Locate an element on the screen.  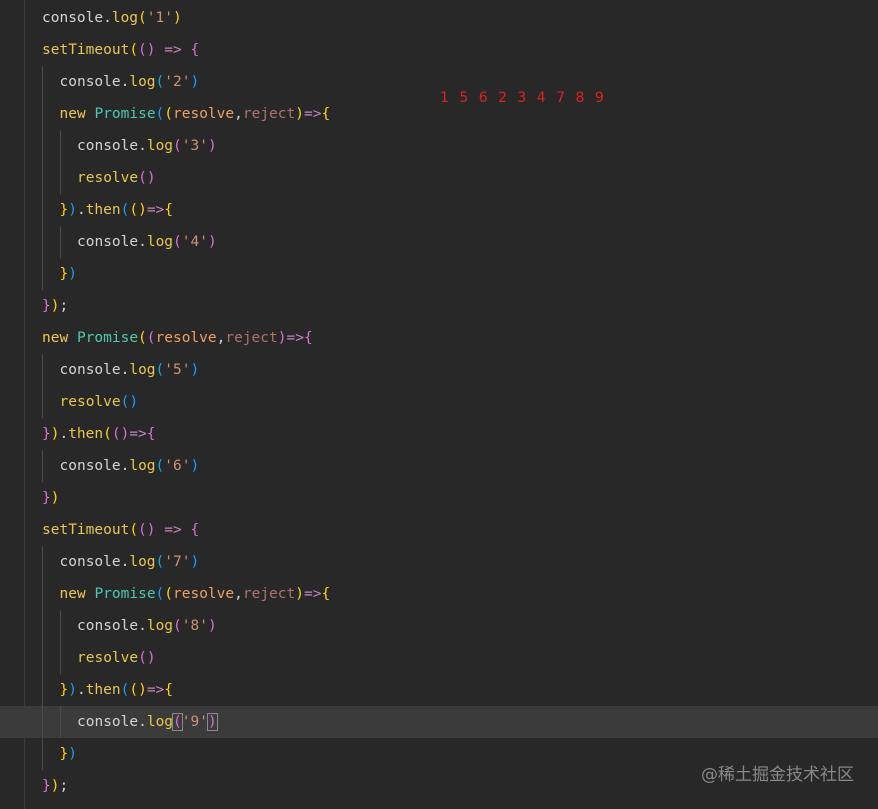
code-text: console.log('3') is located at coordinates (147, 146).